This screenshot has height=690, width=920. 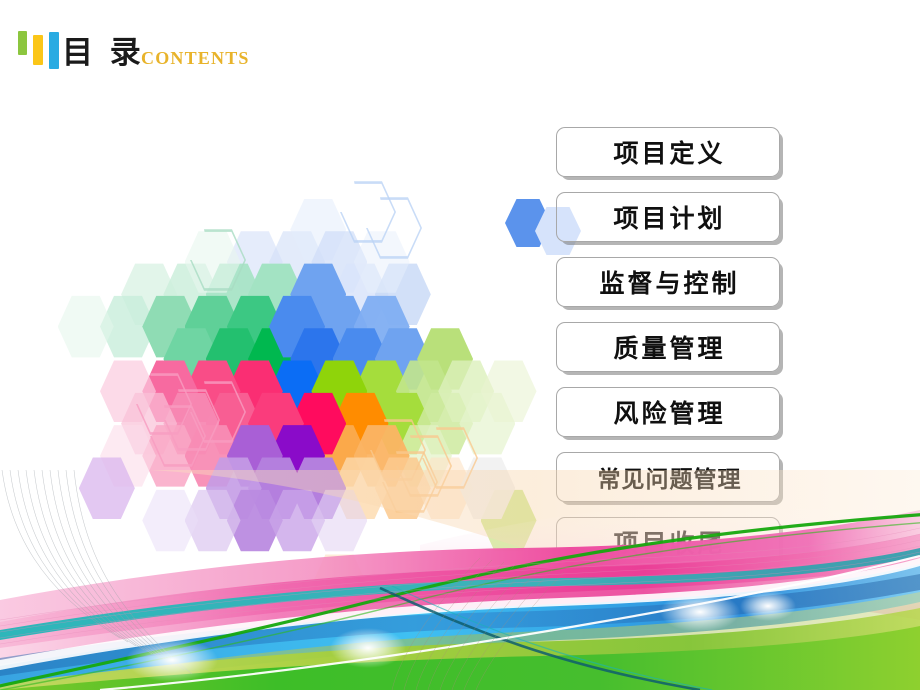 I want to click on menu-item-label: 风险管理, so click(x=669, y=413).